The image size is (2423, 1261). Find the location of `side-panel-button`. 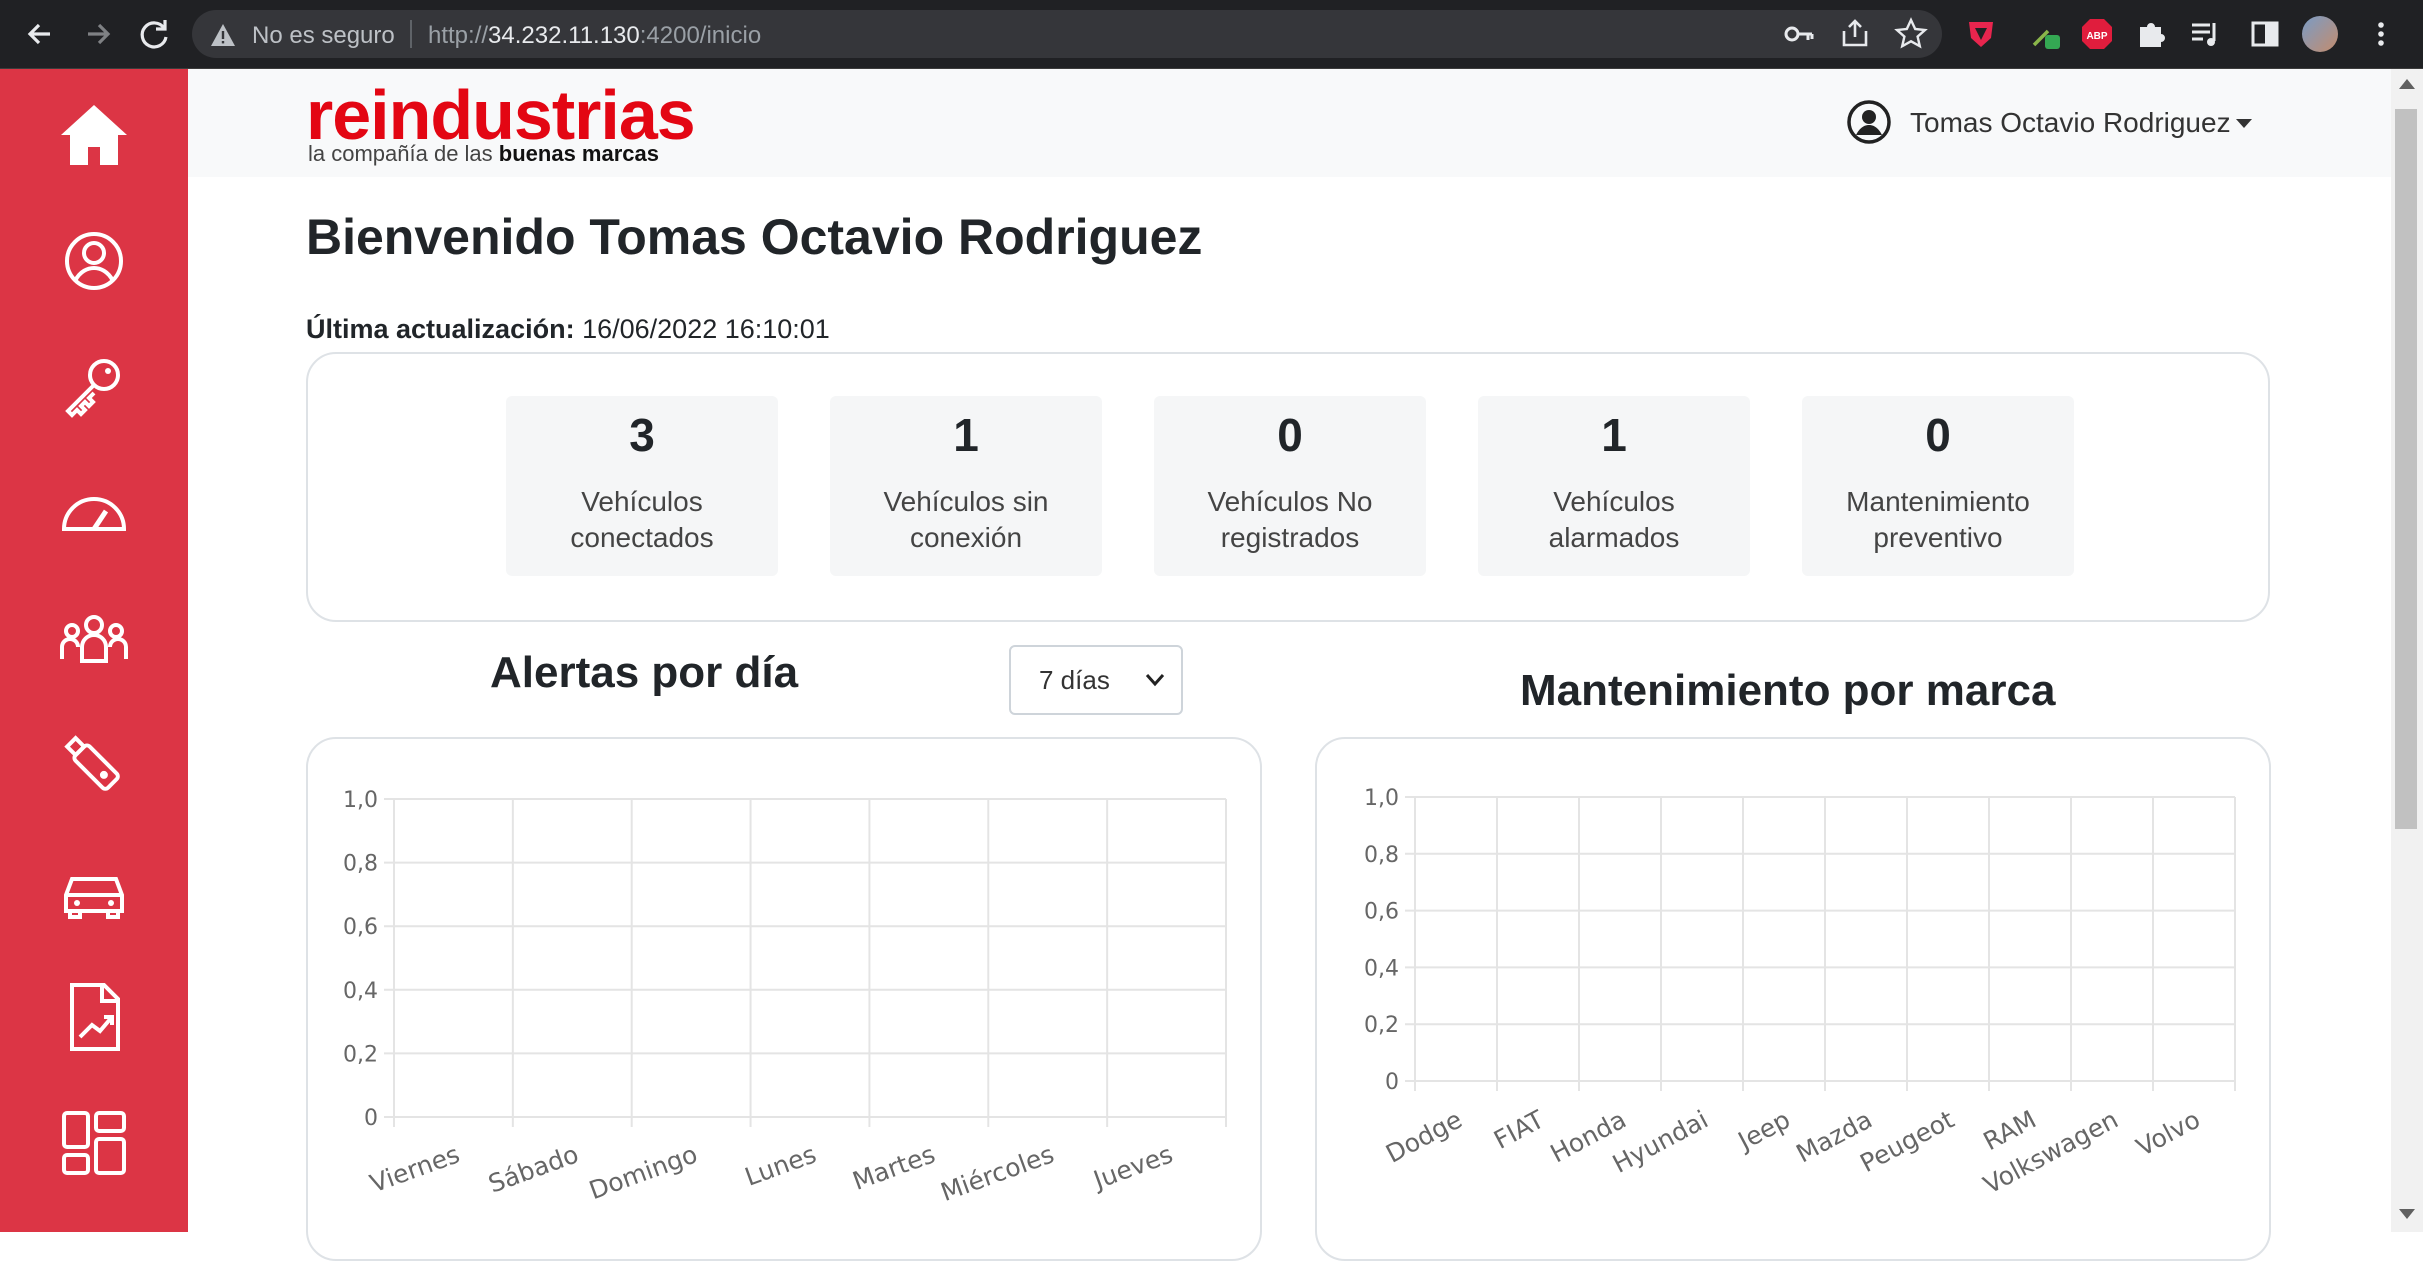

side-panel-button is located at coordinates (2265, 34).